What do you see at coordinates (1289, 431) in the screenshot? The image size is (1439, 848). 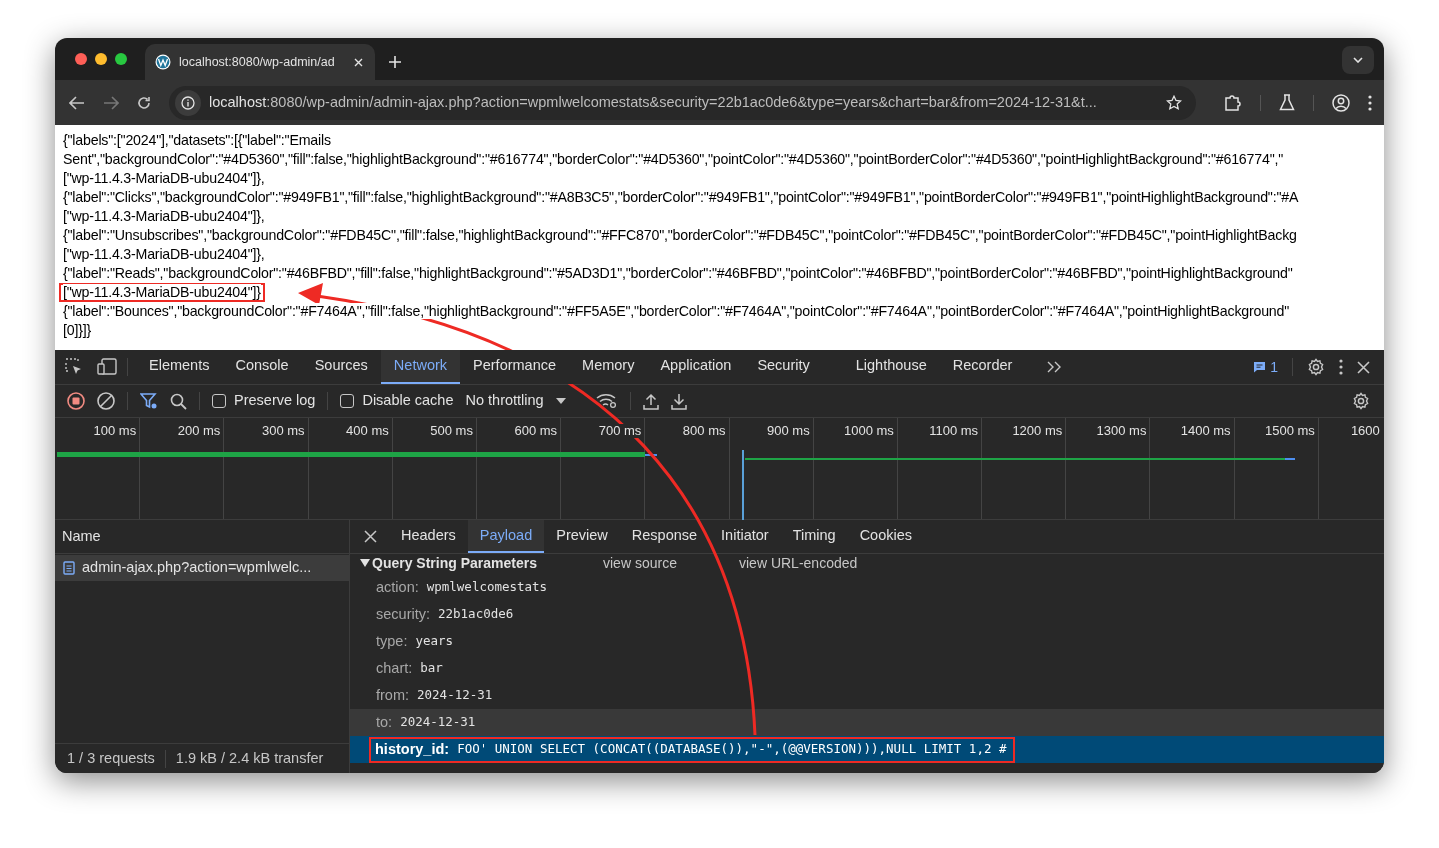 I see `timeline-tick-label: 1500 ms` at bounding box center [1289, 431].